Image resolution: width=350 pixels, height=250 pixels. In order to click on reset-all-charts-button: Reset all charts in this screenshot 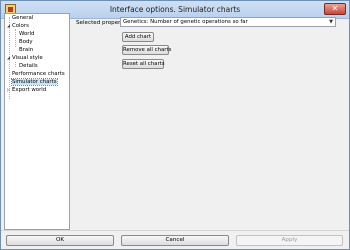, I will do `click(143, 64)`.